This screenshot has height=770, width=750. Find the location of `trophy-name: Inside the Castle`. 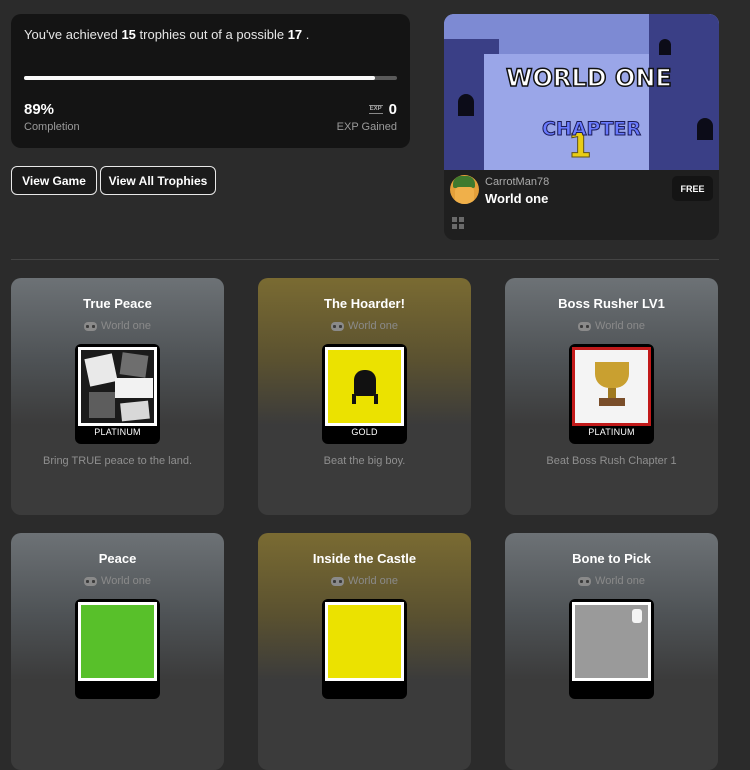

trophy-name: Inside the Castle is located at coordinates (364, 558).